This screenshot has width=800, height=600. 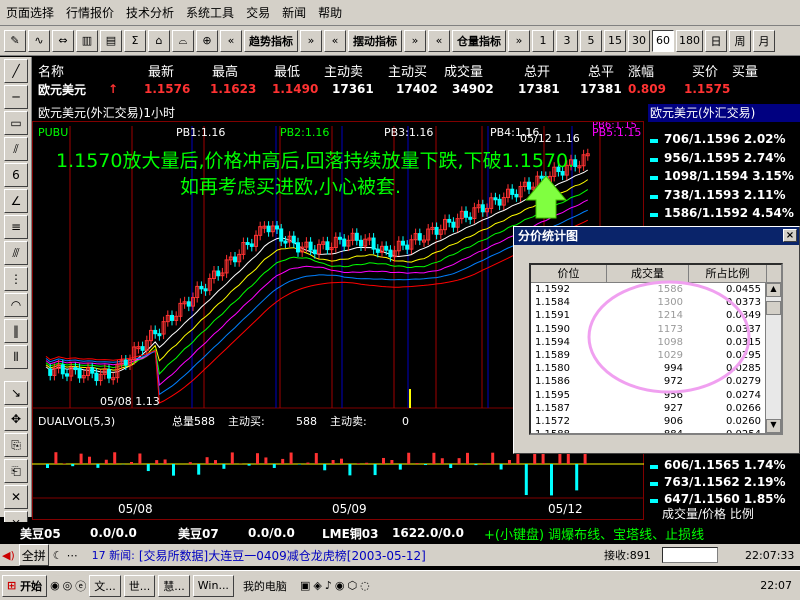 I want to click on swing-indicator-button: 摆动指标, so click(x=375, y=40).